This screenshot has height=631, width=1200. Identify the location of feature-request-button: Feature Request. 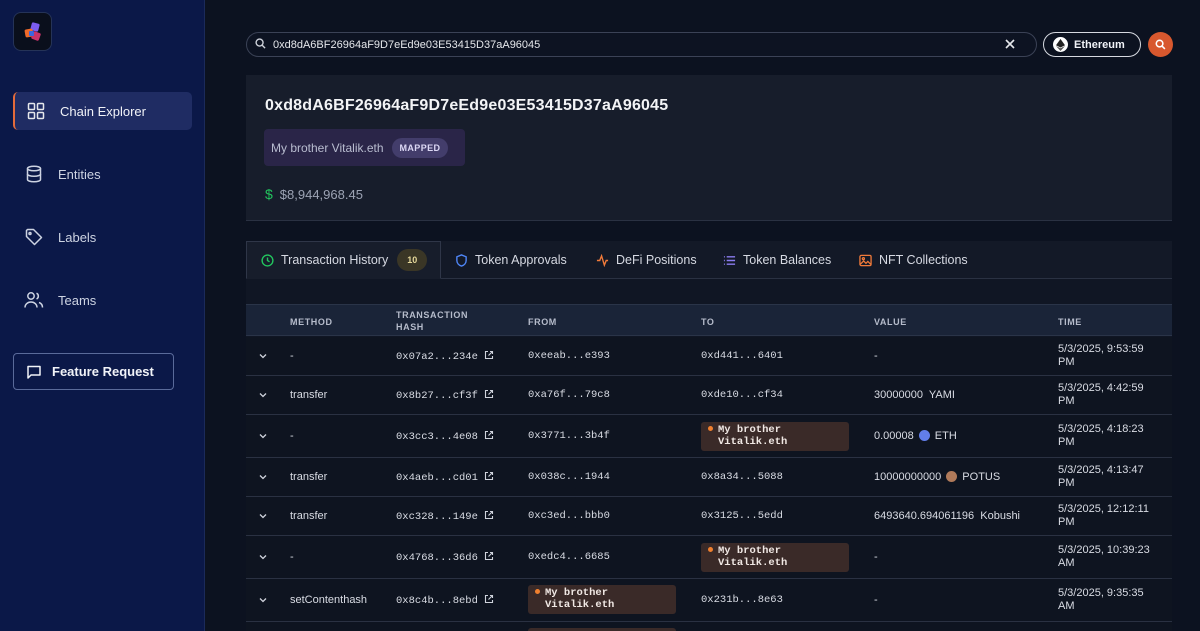
(93, 371).